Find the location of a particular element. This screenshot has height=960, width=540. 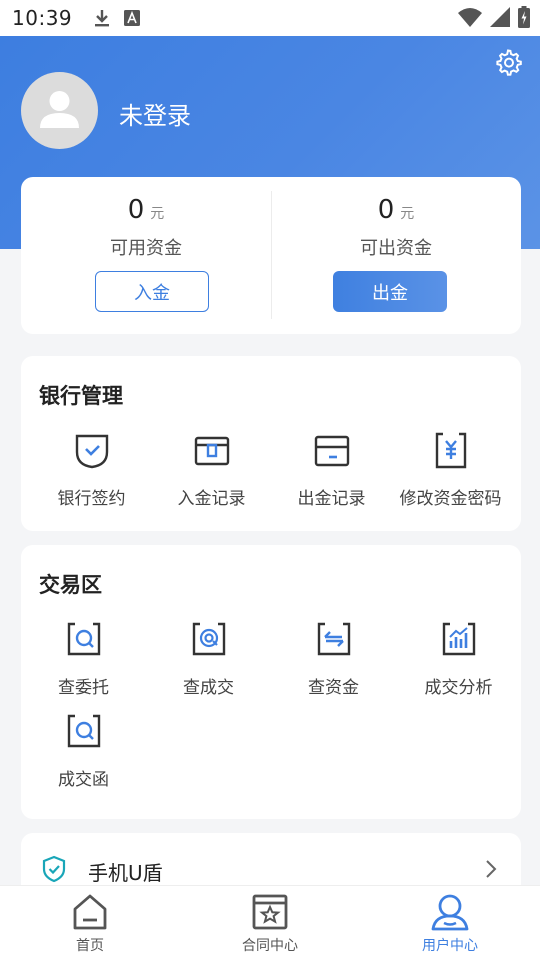

grid-label: 入金记录 is located at coordinates (211, 499).